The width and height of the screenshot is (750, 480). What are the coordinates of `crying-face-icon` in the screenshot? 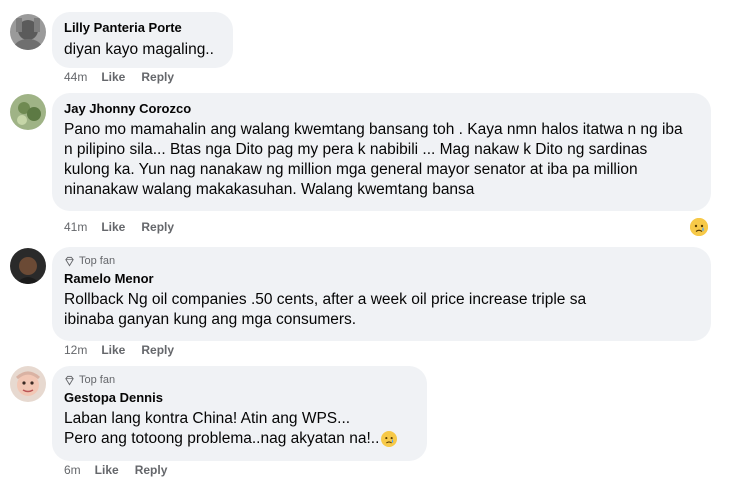 It's located at (699, 227).